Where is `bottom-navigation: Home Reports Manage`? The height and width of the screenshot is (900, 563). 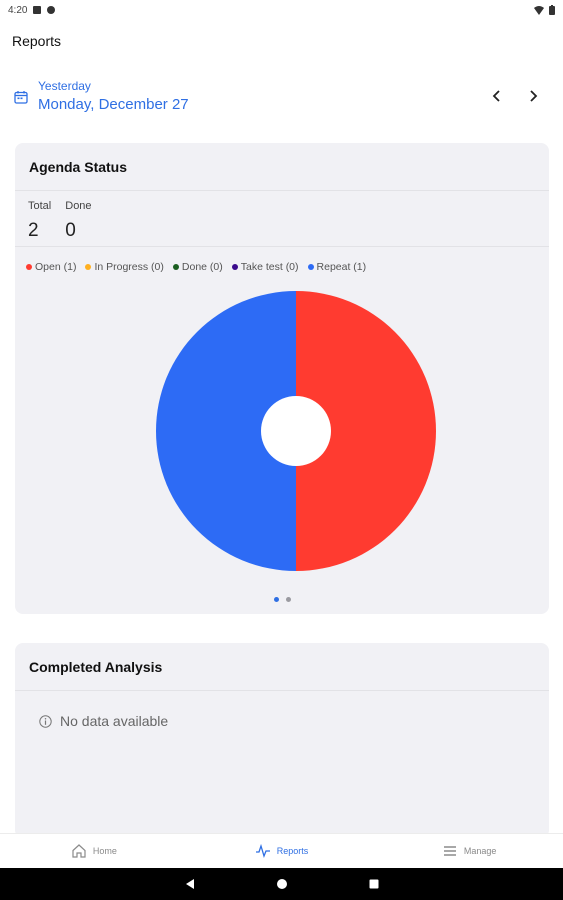
bottom-navigation: Home Reports Manage is located at coordinates (281, 850).